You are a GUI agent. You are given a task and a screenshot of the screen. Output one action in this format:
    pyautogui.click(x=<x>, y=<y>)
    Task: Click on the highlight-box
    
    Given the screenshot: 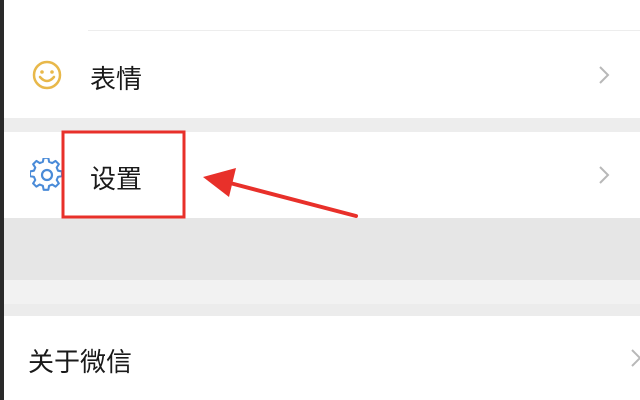 What is the action you would take?
    pyautogui.click(x=123, y=174)
    